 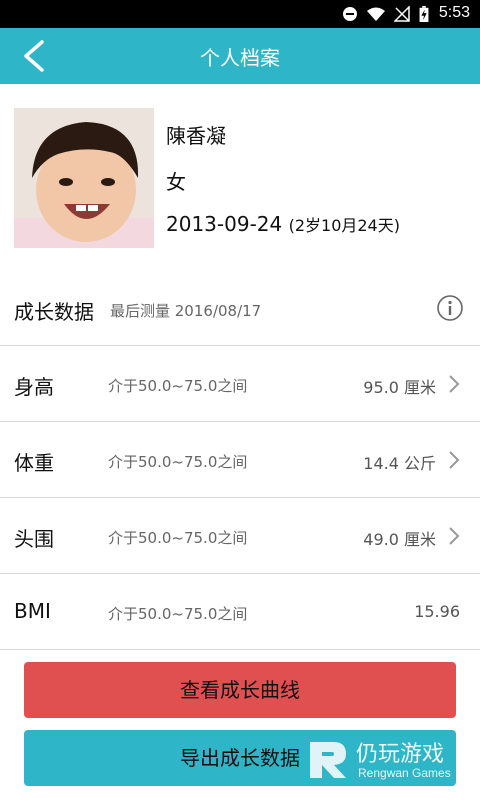 What do you see at coordinates (399, 539) in the screenshot?
I see `row-value: 49.0 厘米` at bounding box center [399, 539].